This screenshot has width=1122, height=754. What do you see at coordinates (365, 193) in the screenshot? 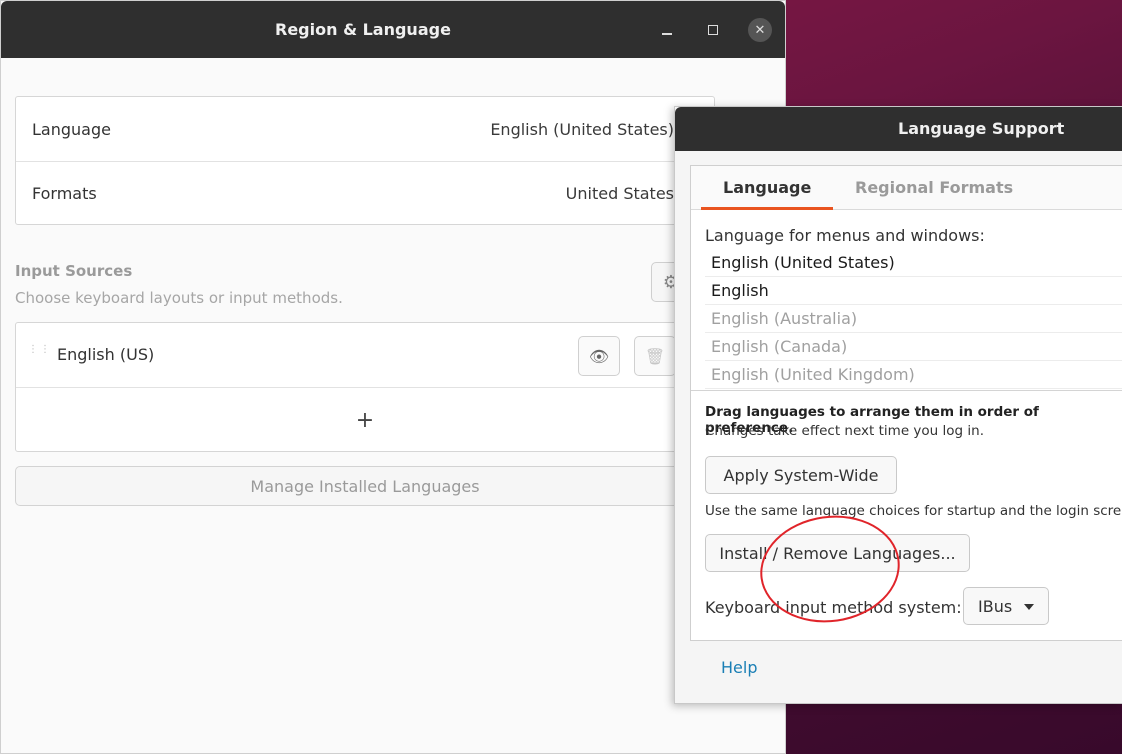
I see `formats-row: Formats United States` at bounding box center [365, 193].